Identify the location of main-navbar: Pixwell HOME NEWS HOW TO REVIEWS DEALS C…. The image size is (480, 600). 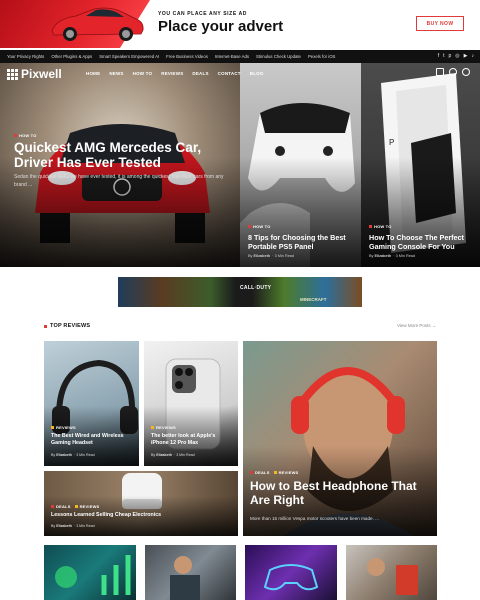
(240, 74).